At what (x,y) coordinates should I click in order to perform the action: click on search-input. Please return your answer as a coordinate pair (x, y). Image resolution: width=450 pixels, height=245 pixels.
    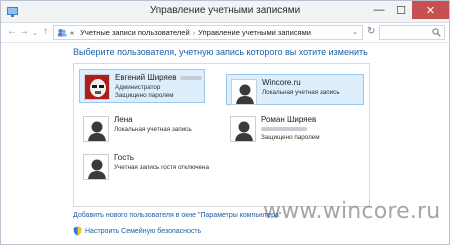
    Looking at the image, I should click on (412, 32).